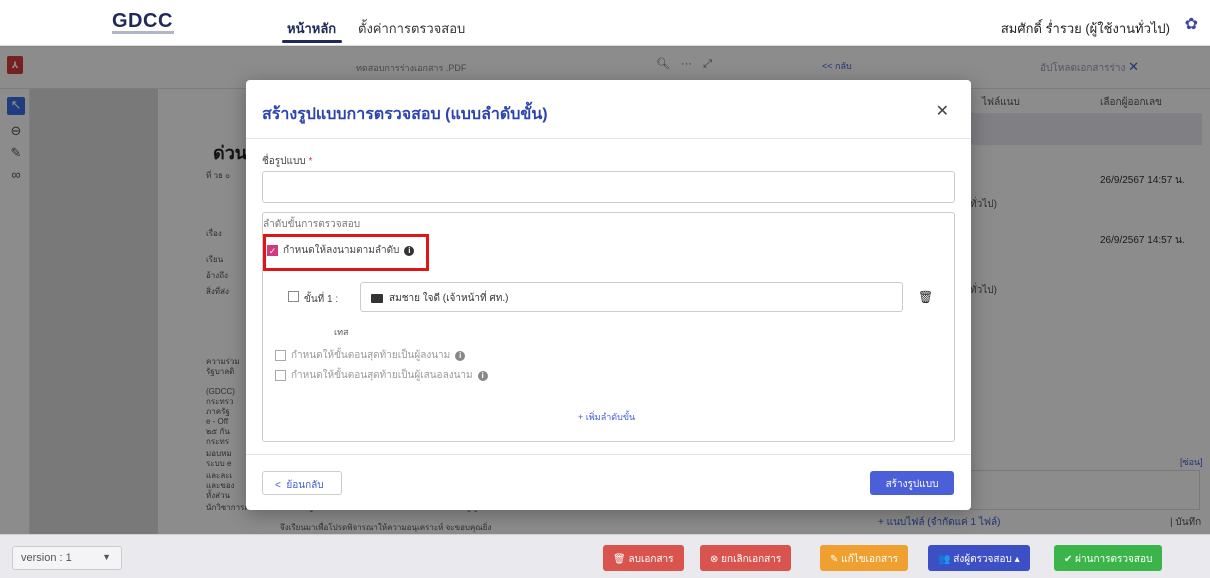 The image size is (1210, 578). Describe the element at coordinates (302, 483) in the screenshot. I see `back-button: < ย้อนกลับ` at that location.